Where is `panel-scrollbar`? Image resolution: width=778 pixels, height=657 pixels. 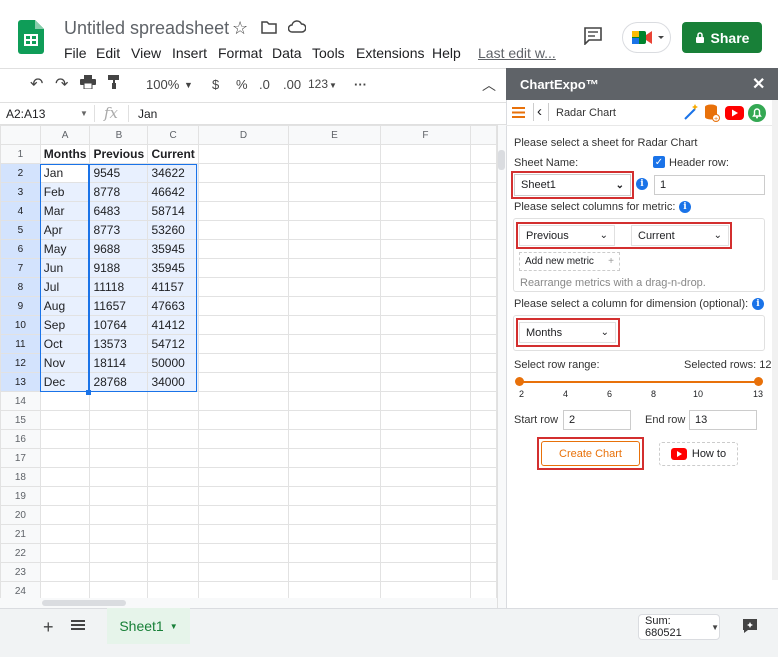 panel-scrollbar is located at coordinates (775, 340).